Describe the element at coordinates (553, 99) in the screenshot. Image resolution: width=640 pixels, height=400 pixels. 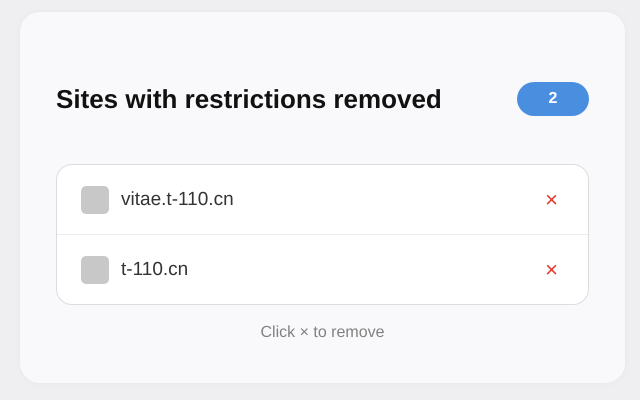
I see `count-badge: 2` at that location.